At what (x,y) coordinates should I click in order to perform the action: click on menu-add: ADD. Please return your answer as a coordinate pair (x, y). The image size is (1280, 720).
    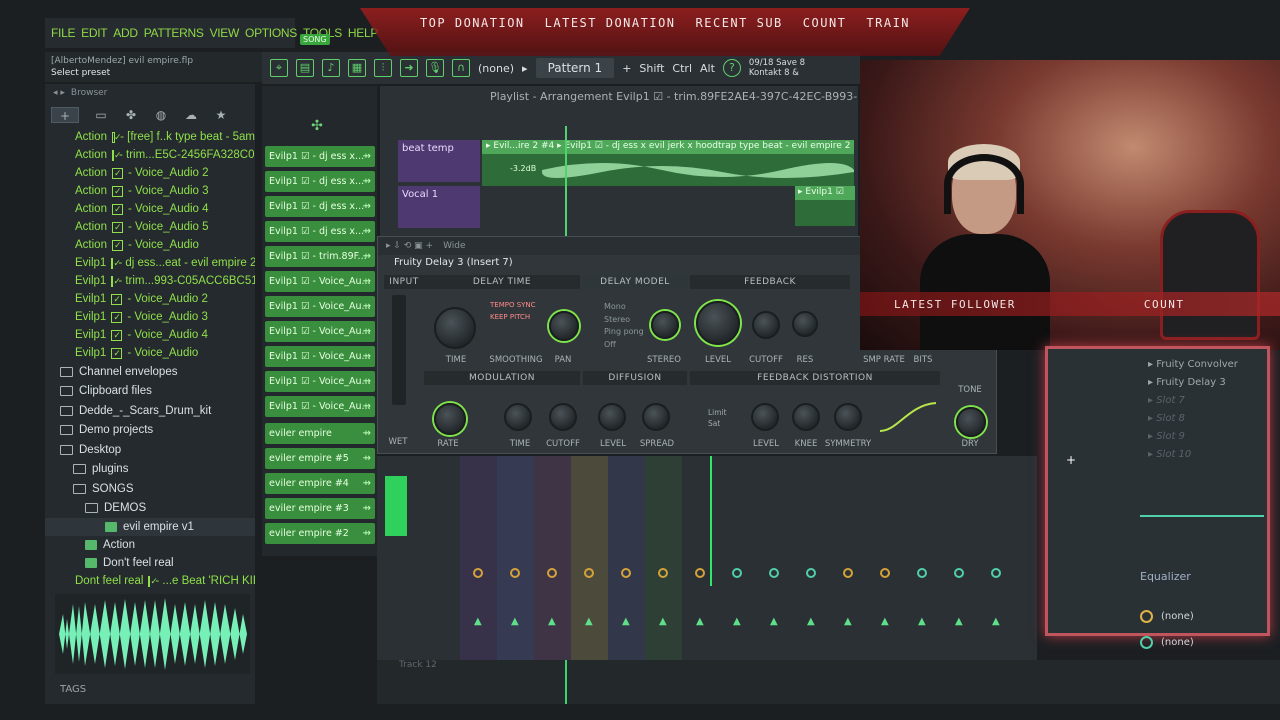
    Looking at the image, I should click on (125, 33).